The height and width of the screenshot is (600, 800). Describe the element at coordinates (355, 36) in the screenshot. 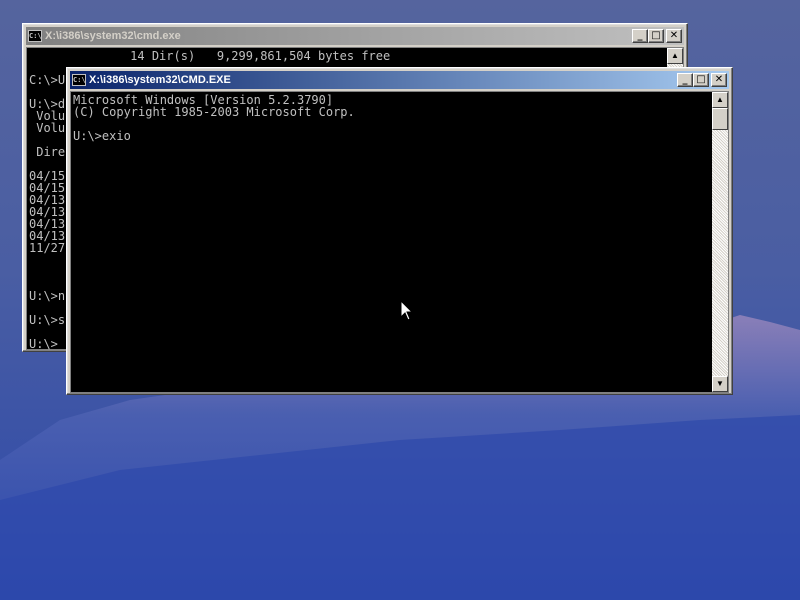

I see `back-window-titlebar: C:\ X:\i386\system32\cmd.exe _ □ ✕` at that location.